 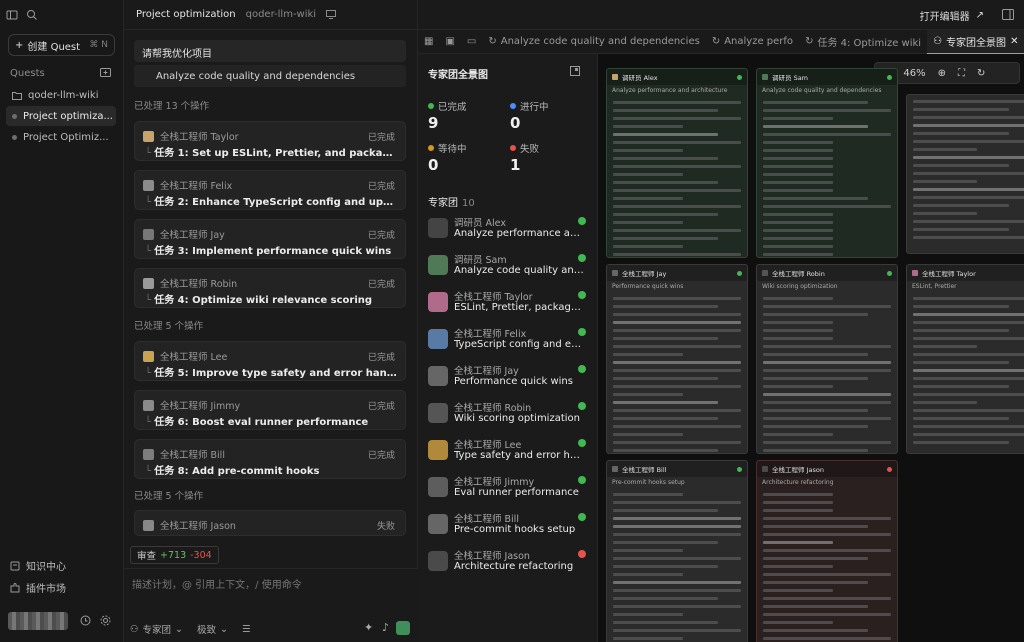 I want to click on zoom-in-icon: ⊕, so click(x=942, y=73).